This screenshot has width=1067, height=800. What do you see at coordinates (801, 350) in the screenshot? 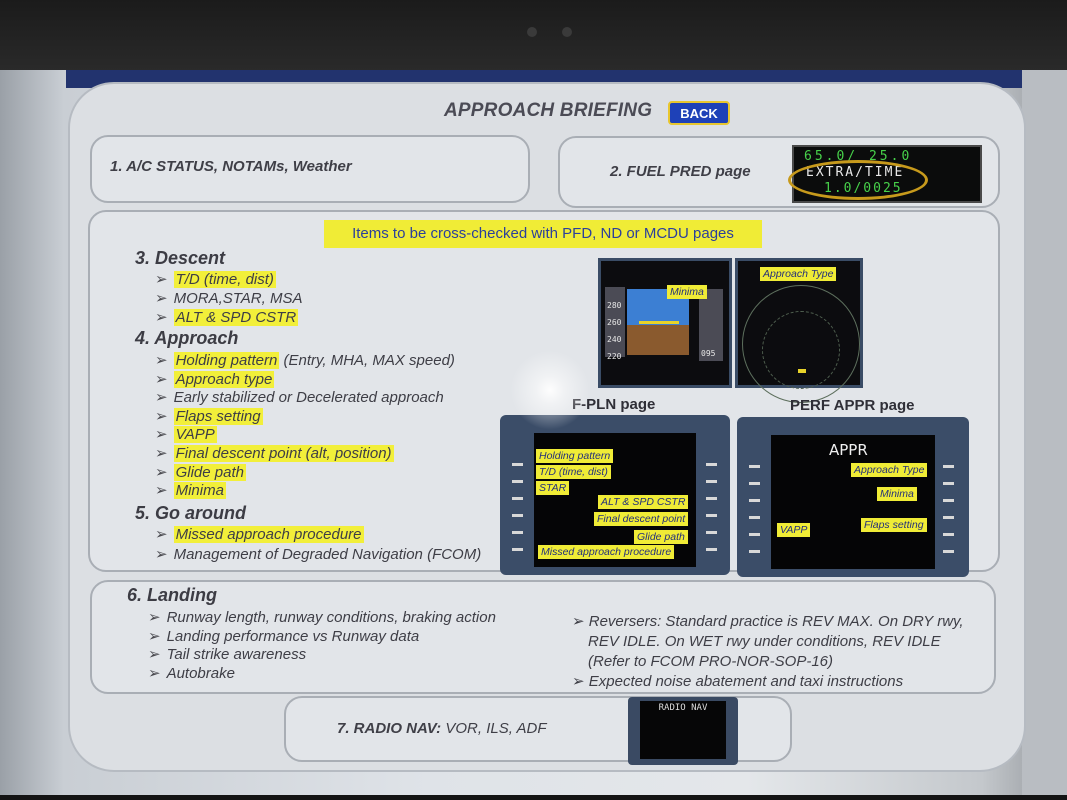
I see `nd-range-arc` at bounding box center [801, 350].